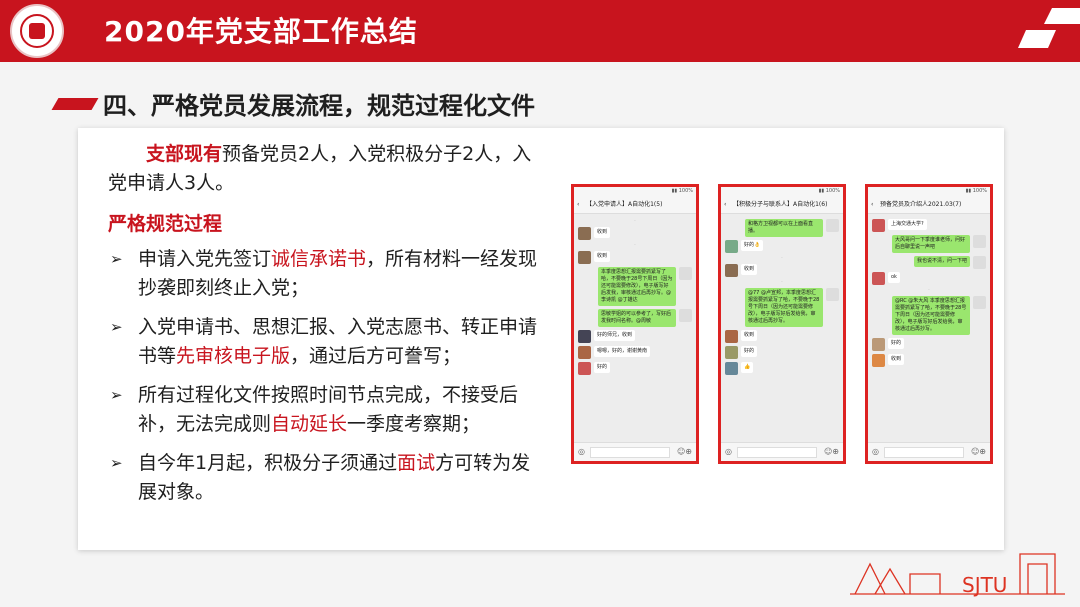  I want to click on chat-message: 大风哥问一下季度谁老师，问好后自聊里说一声吧, so click(929, 244).